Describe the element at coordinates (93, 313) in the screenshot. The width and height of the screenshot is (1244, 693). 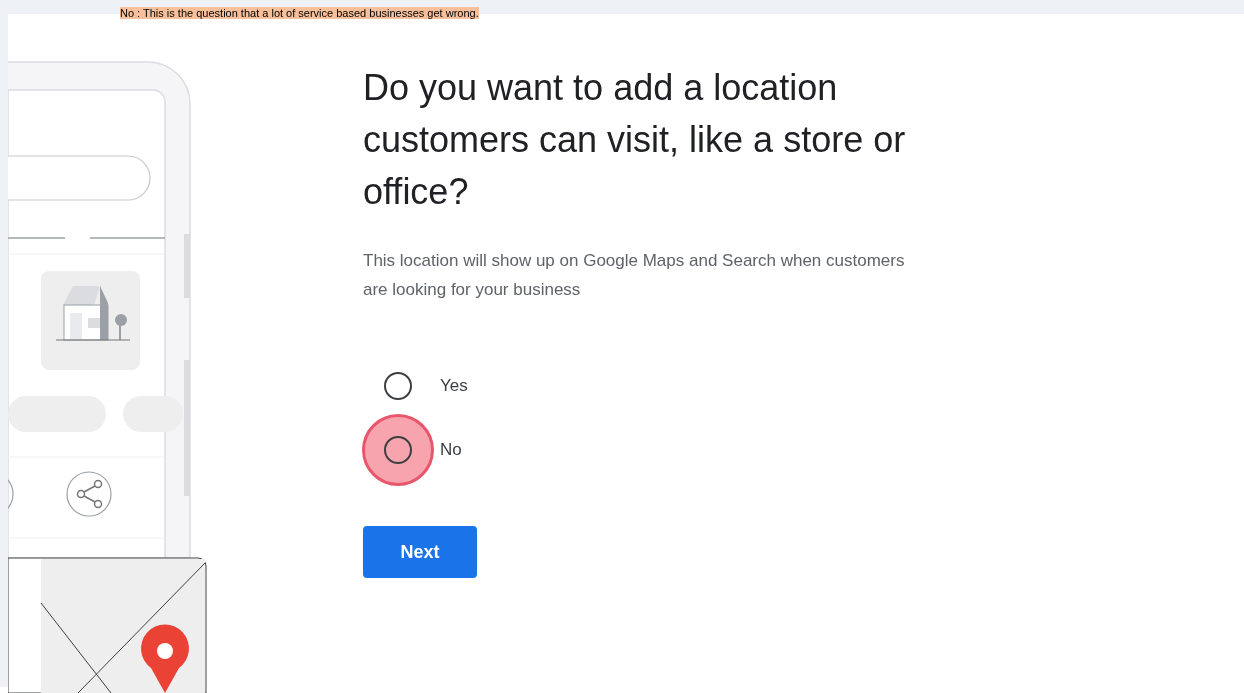
I see `store-icon` at that location.